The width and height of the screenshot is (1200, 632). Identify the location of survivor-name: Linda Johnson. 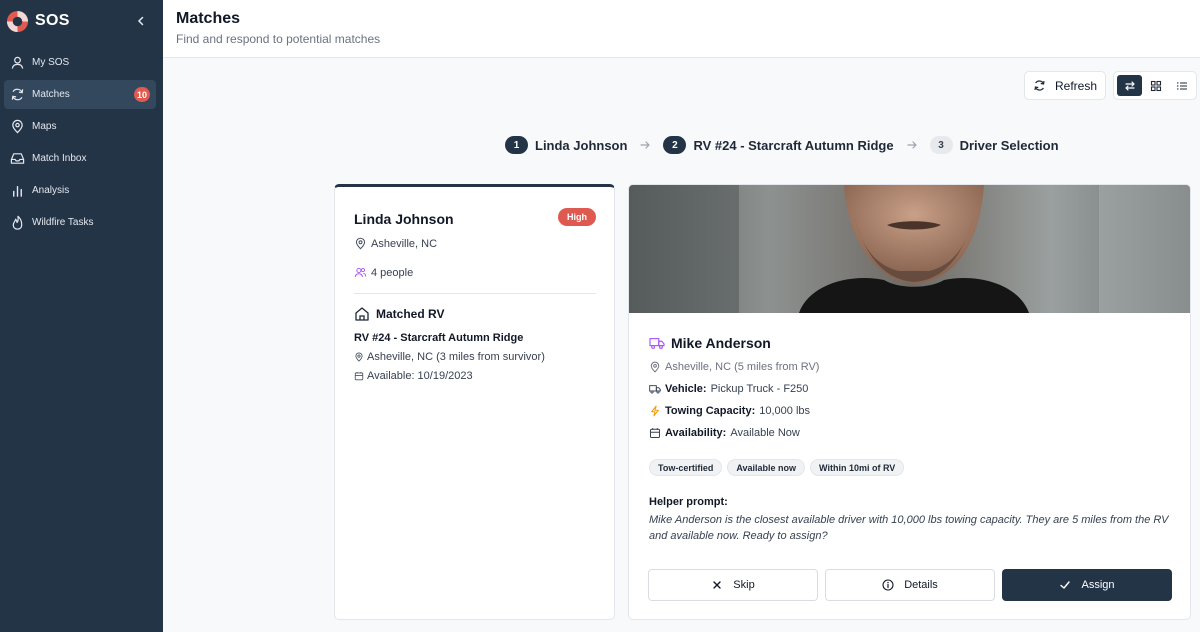
(404, 219).